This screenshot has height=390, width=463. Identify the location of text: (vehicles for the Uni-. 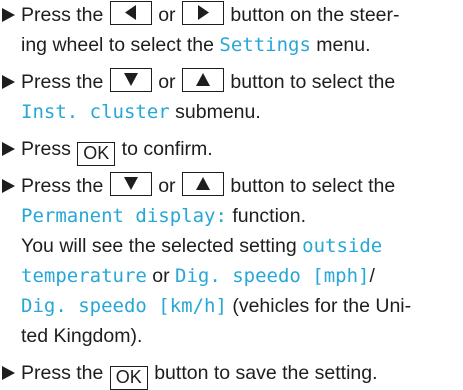
(319, 306).